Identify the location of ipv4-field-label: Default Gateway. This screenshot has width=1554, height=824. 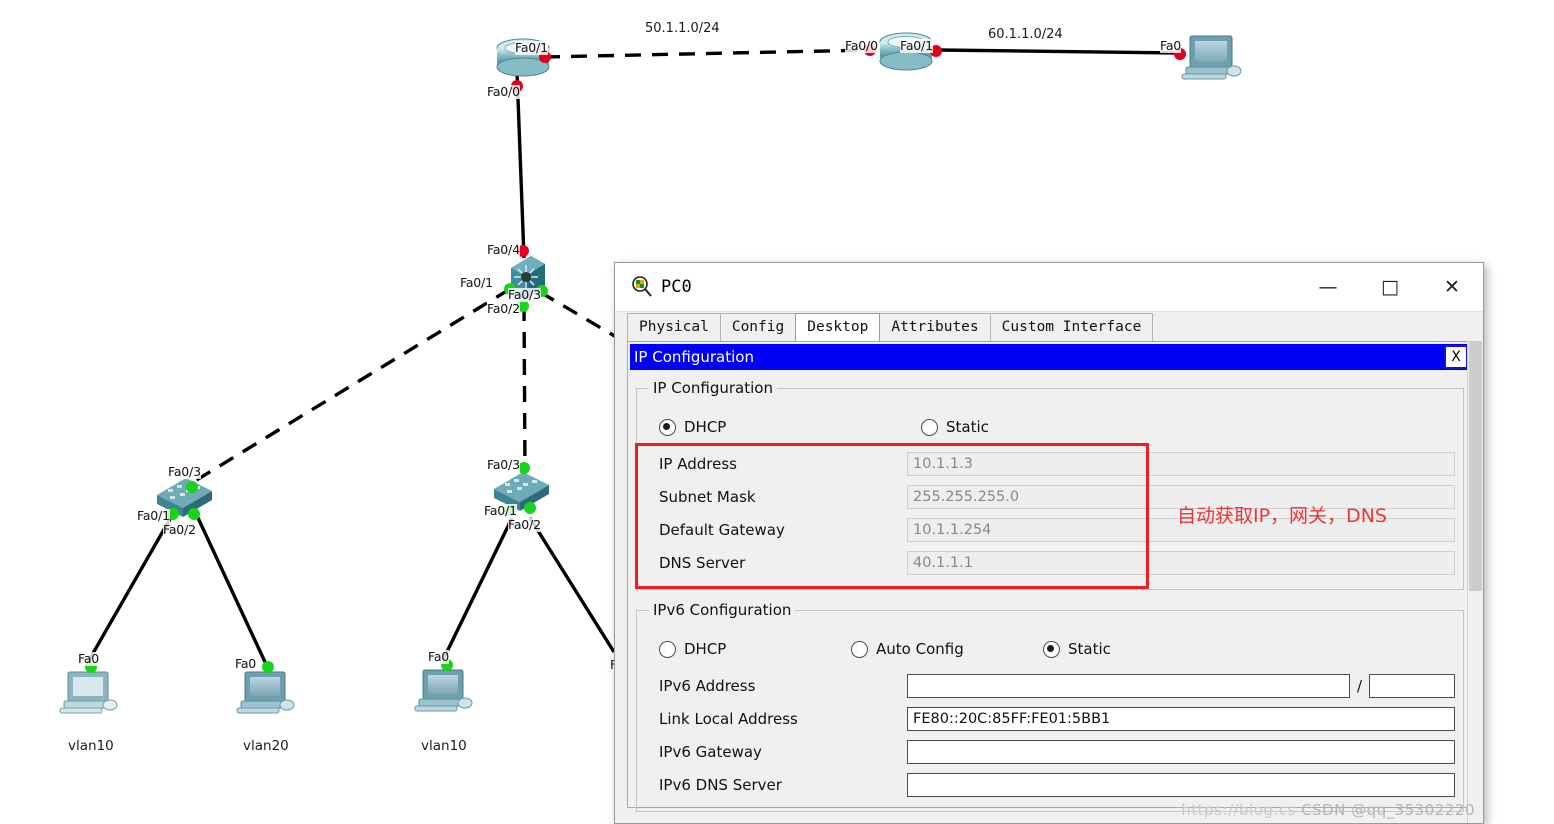
(722, 529).